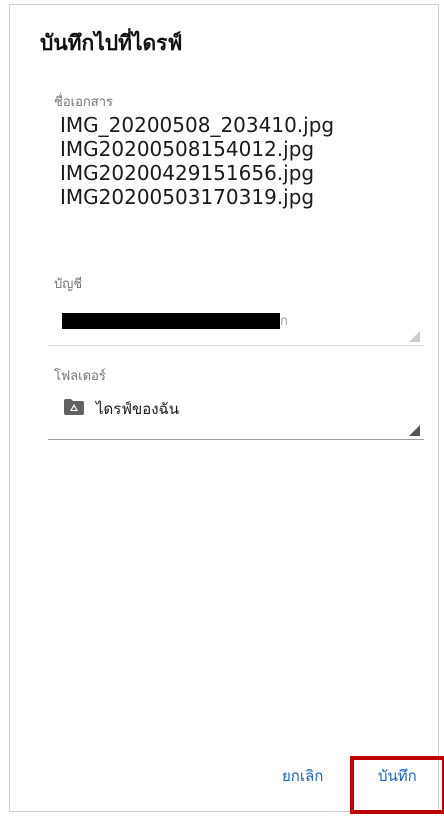  I want to click on account-select: ก, so click(236, 325).